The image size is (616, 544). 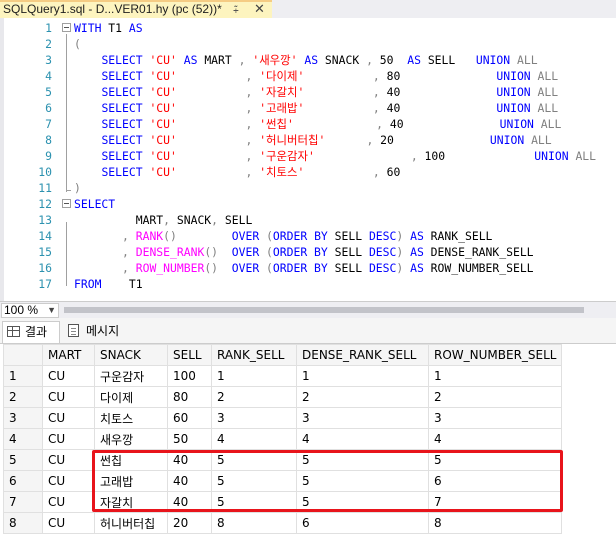 I want to click on table-row: 1 CU 구운감자 100 1 1 1, so click(x=283, y=376).